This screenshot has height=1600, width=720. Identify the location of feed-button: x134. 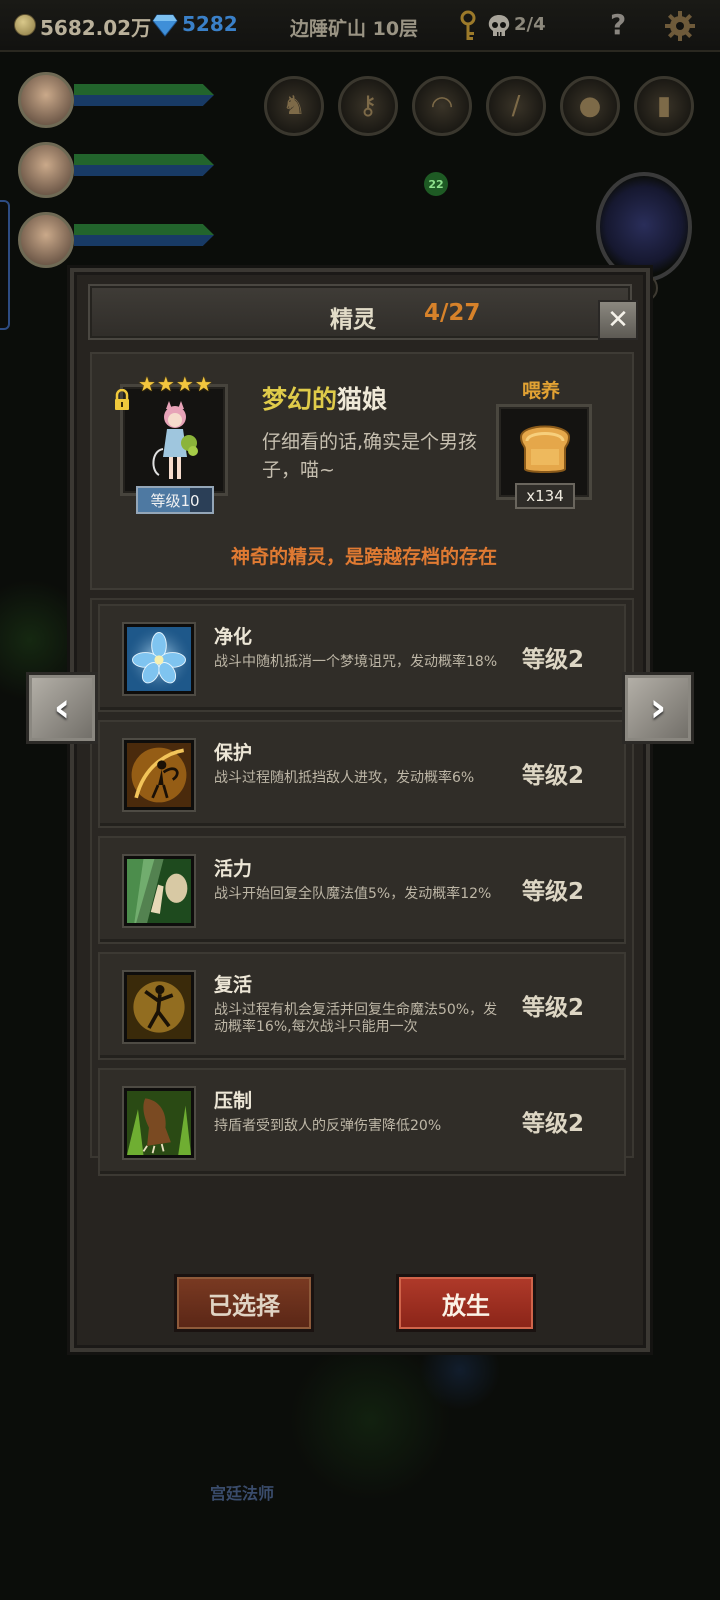
(544, 456).